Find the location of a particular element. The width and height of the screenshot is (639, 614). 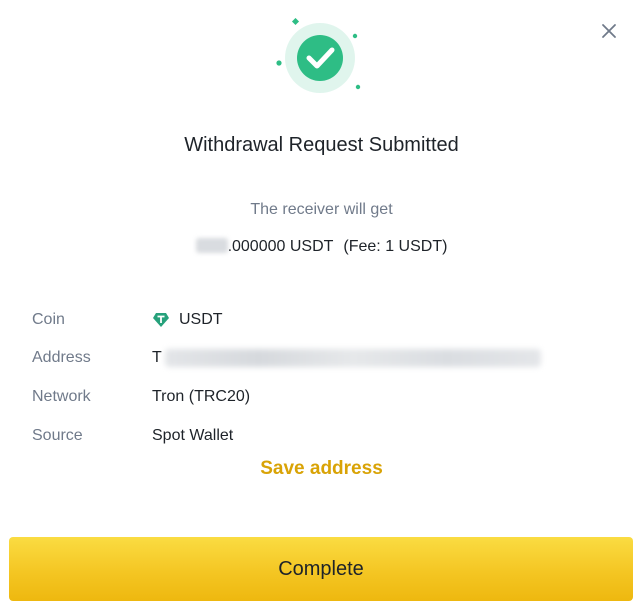

network-label: Network is located at coordinates (61, 396).